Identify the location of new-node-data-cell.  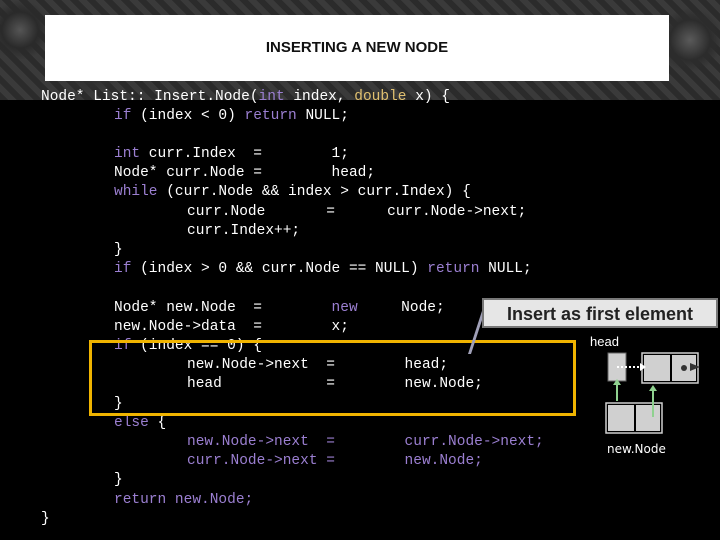
(621, 418).